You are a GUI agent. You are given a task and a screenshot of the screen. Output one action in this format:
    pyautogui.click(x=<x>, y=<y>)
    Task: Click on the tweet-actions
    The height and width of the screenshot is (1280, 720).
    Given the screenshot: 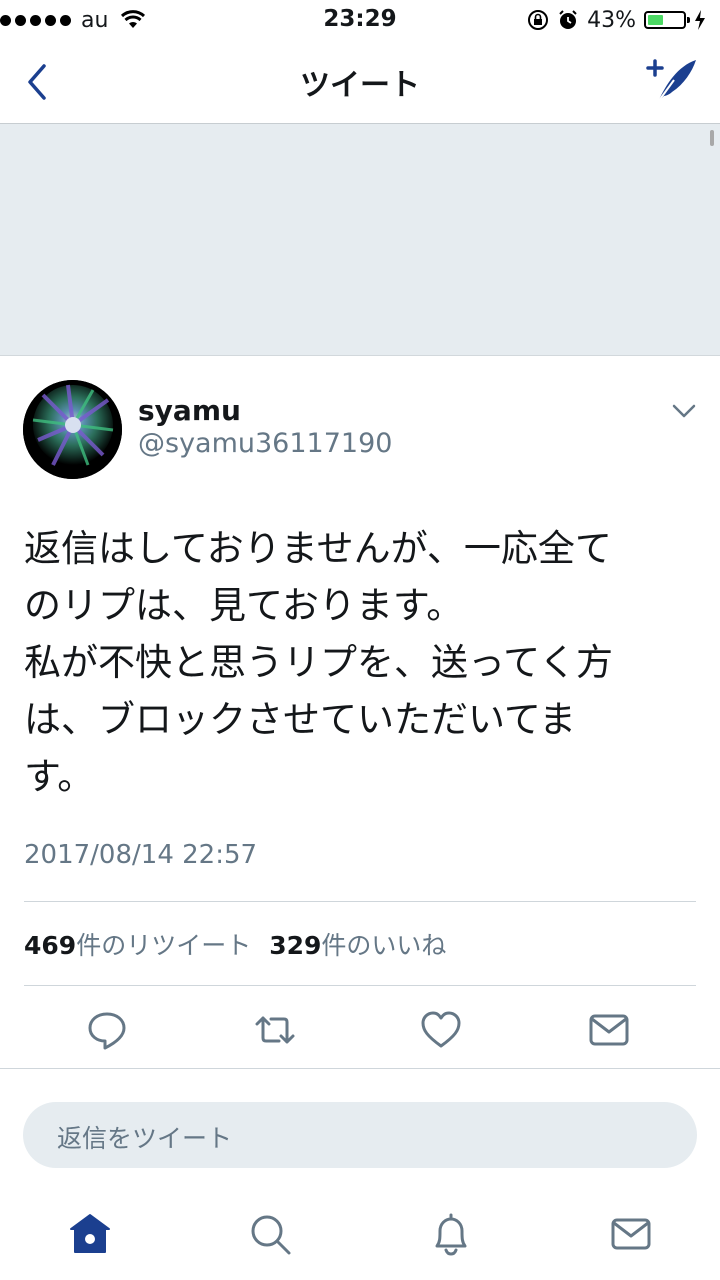 What is the action you would take?
    pyautogui.click(x=360, y=1030)
    